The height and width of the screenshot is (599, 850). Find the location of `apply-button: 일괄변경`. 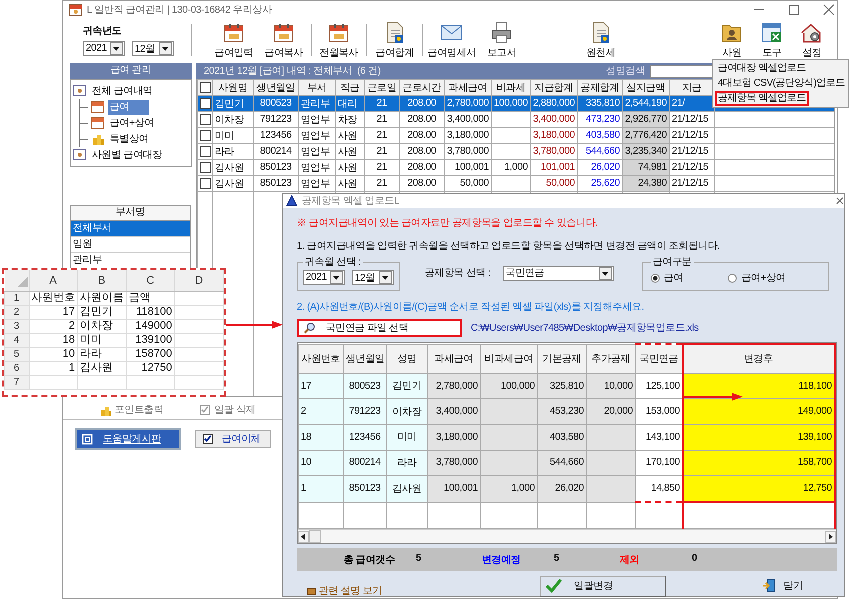

apply-button: 일괄변경 is located at coordinates (603, 586).